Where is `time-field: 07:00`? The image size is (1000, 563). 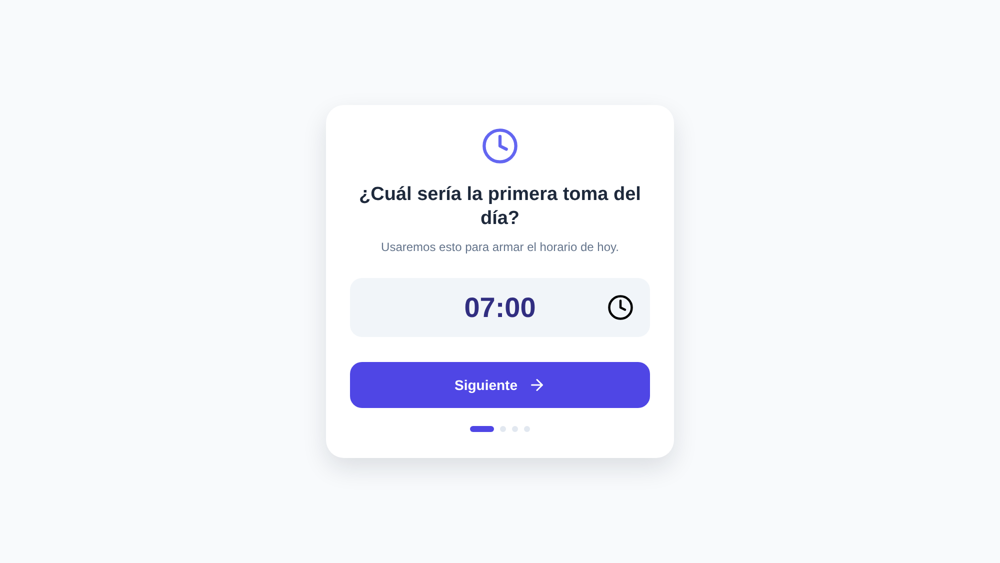
time-field: 07:00 is located at coordinates (500, 307).